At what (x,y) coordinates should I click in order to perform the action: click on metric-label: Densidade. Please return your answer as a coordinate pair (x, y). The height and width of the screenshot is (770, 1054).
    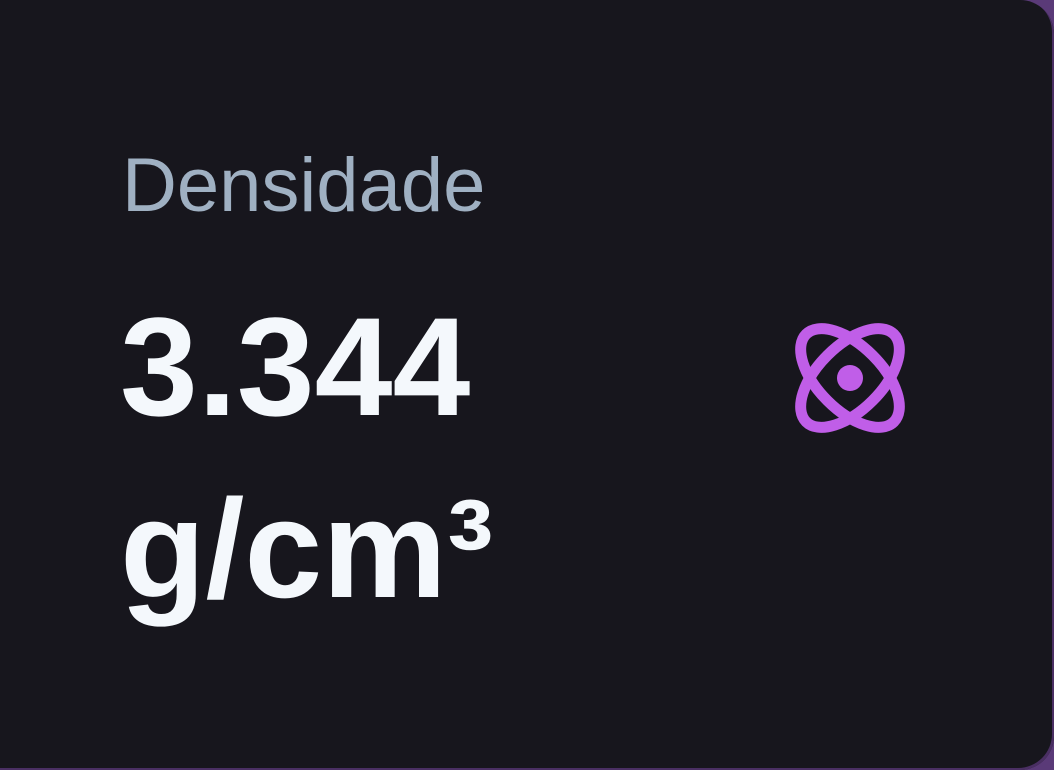
    Looking at the image, I should click on (304, 185).